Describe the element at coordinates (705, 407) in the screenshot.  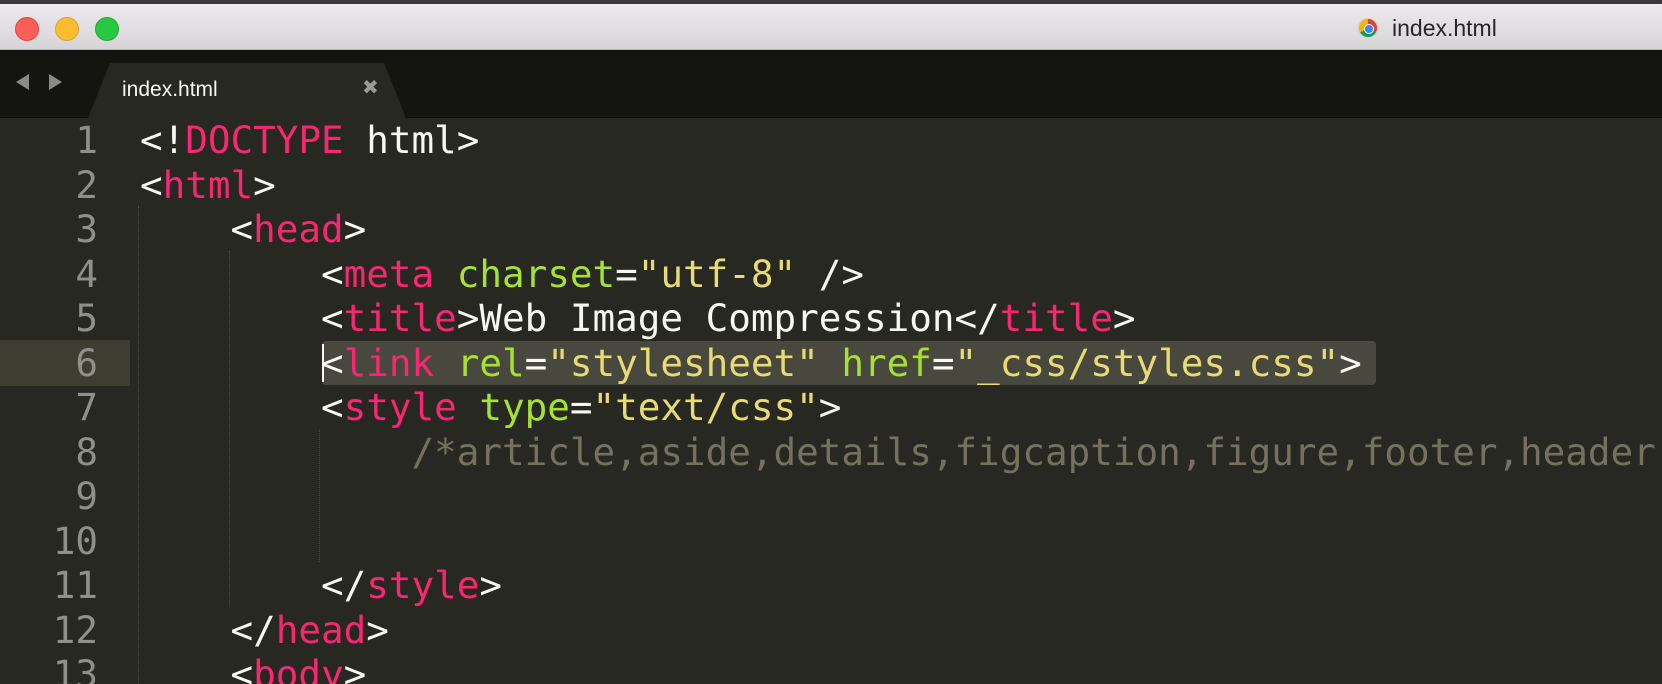
I see `code-token-str: "text/css"` at that location.